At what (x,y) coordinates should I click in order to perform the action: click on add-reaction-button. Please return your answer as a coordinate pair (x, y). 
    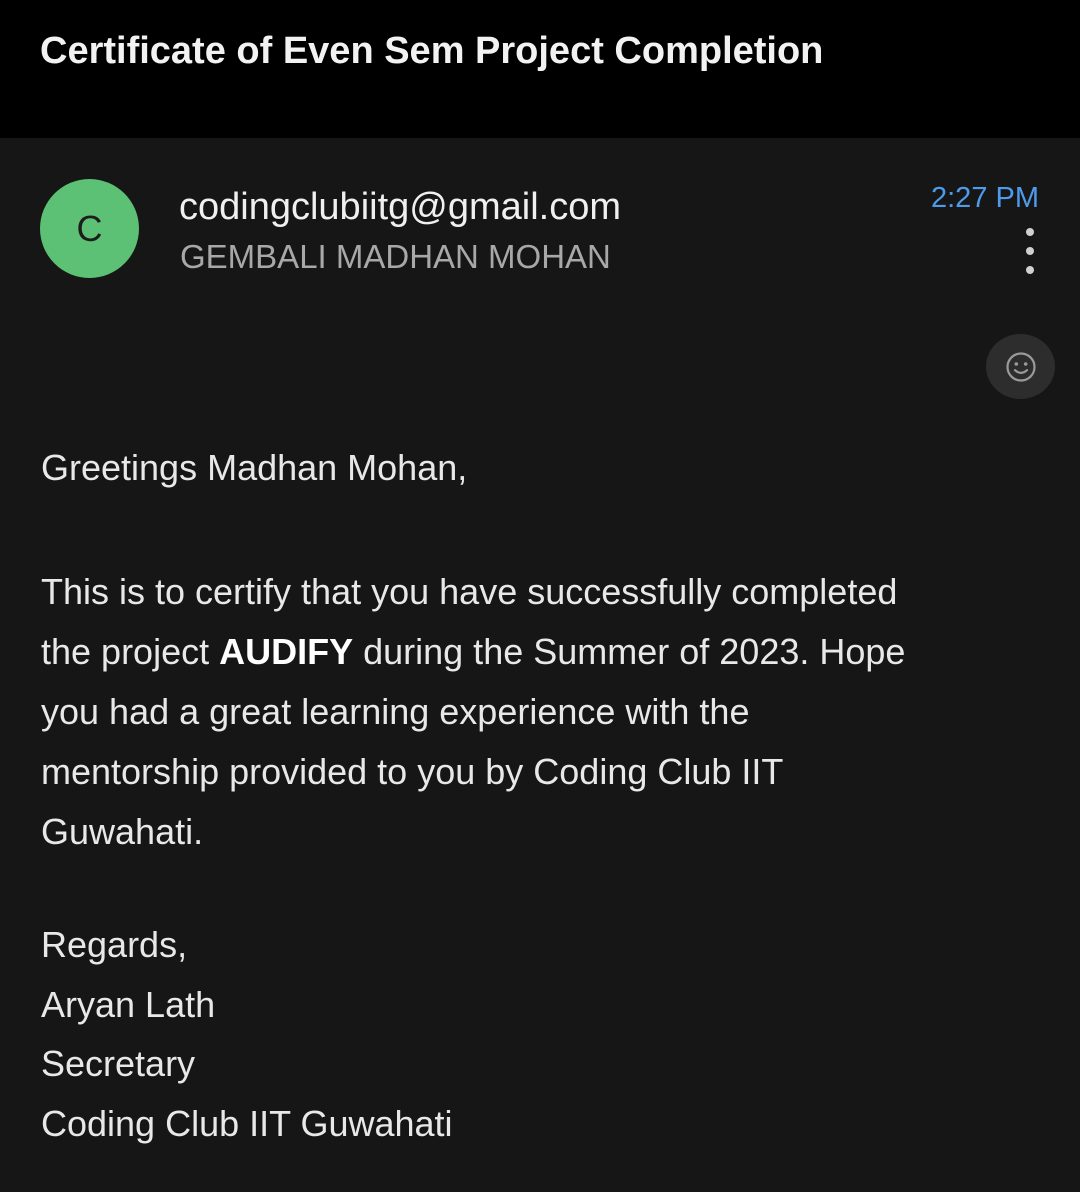
    Looking at the image, I should click on (1020, 366).